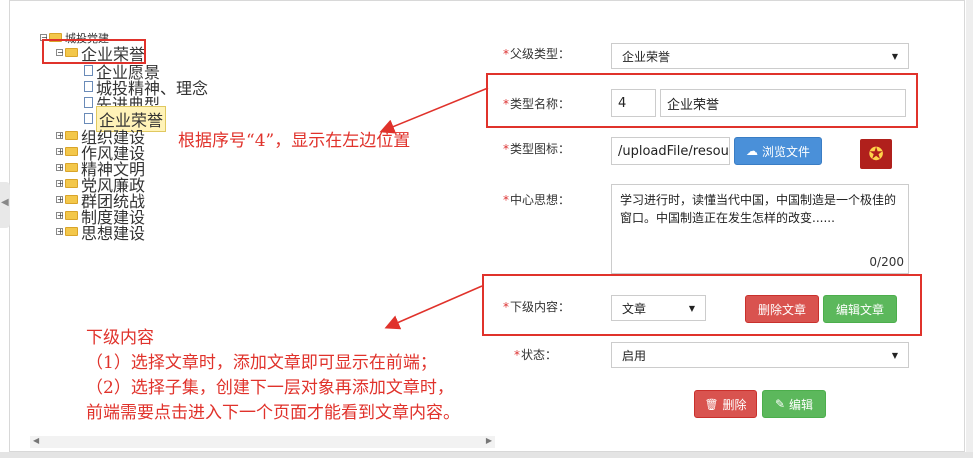 This screenshot has height=458, width=973. What do you see at coordinates (536, 355) in the screenshot?
I see `status-label: *状态：` at bounding box center [536, 355].